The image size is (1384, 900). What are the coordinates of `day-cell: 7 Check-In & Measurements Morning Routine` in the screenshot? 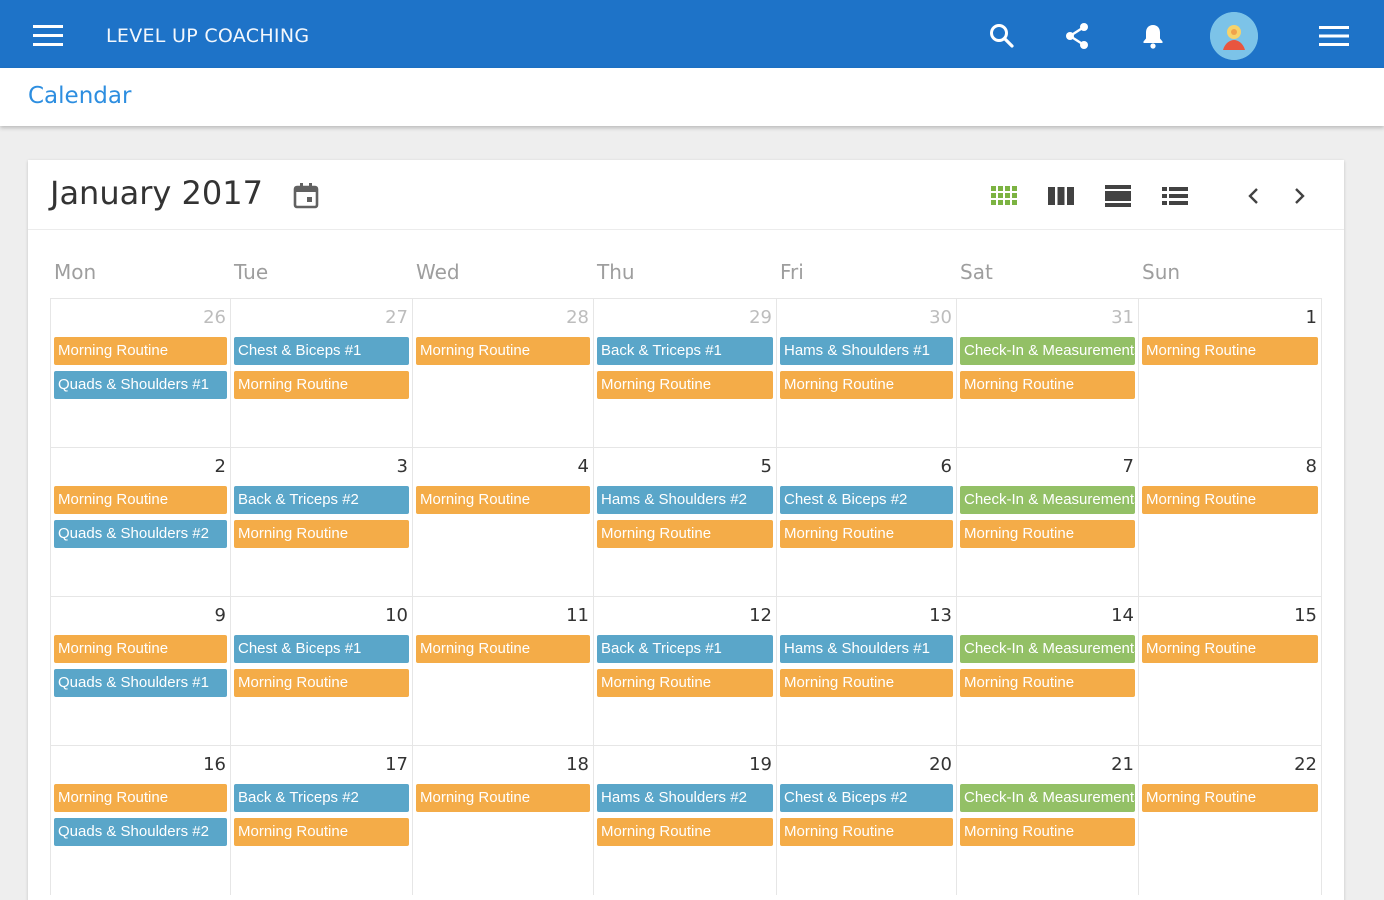 It's located at (1047, 522).